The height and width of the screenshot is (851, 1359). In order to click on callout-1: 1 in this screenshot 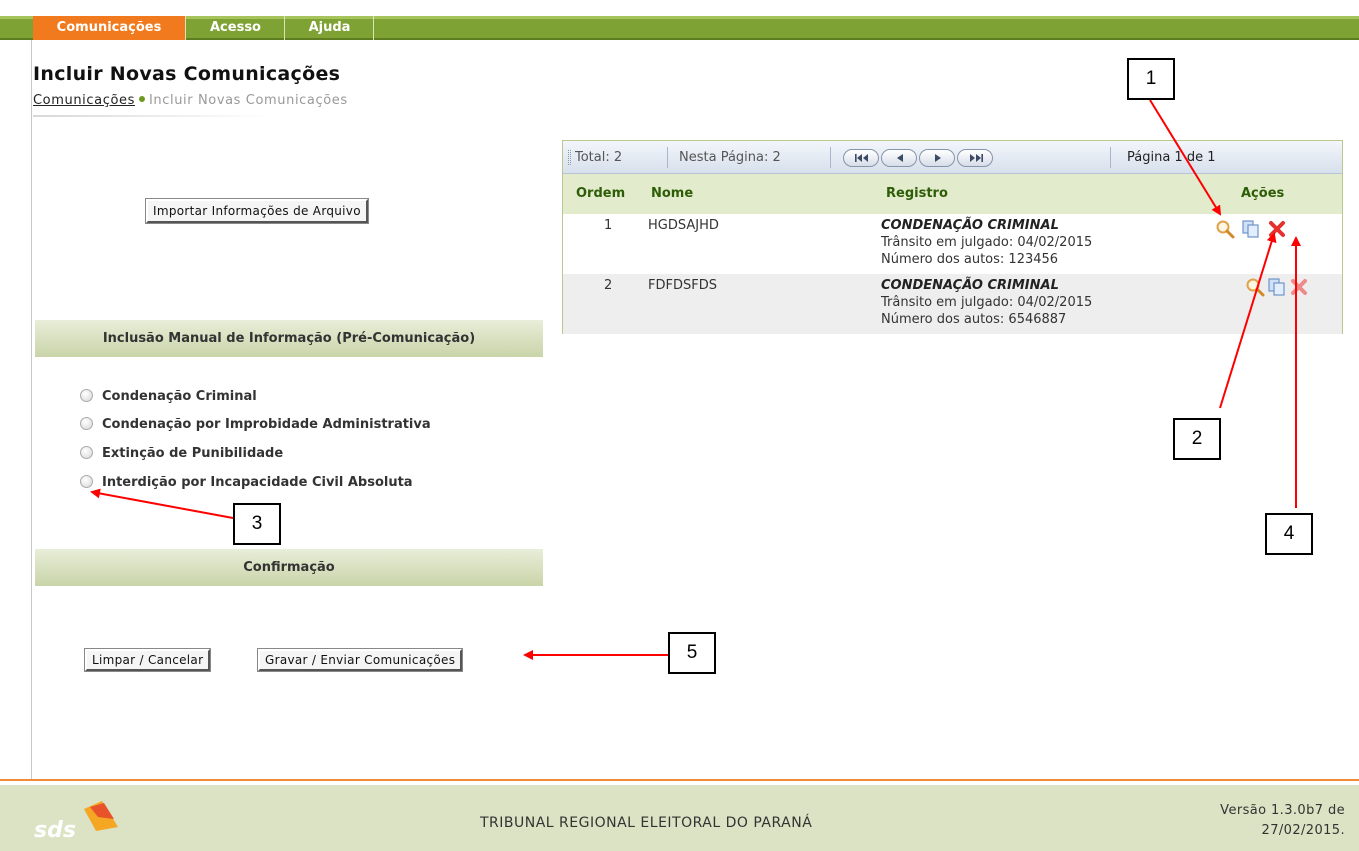, I will do `click(1151, 79)`.